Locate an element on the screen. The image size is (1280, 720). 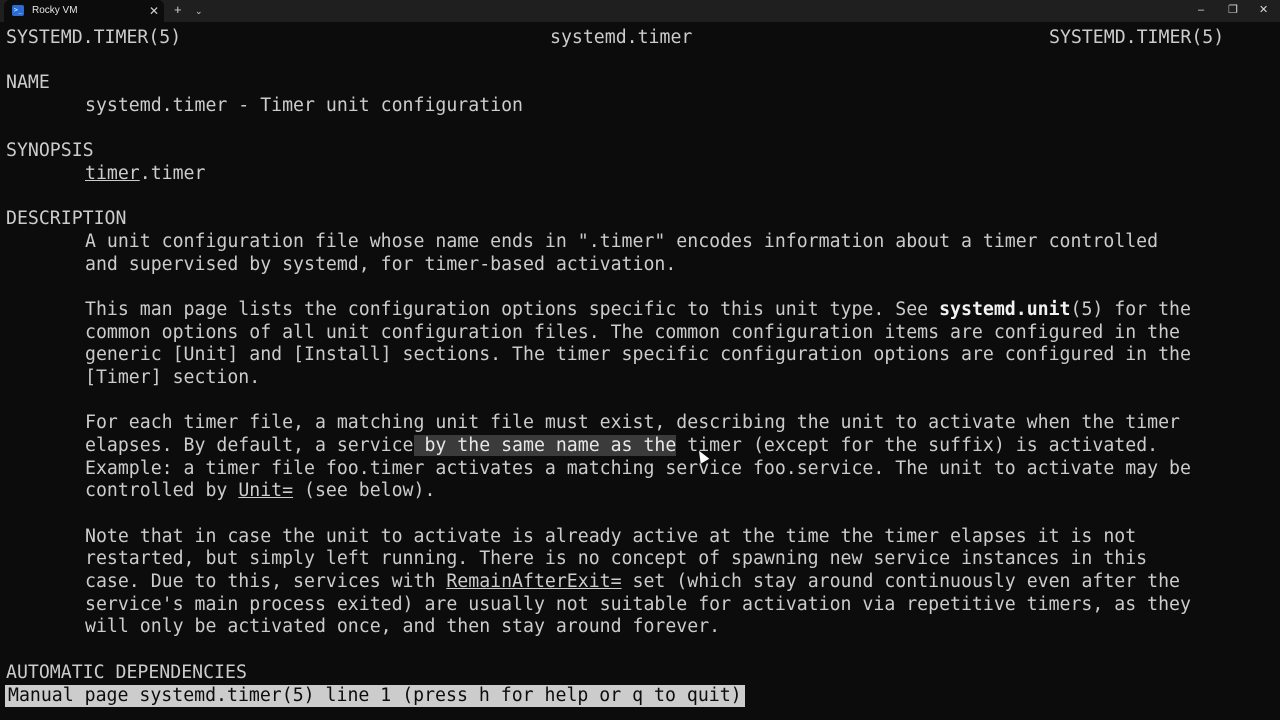
man-header-center: systemd.timer is located at coordinates (621, 37).